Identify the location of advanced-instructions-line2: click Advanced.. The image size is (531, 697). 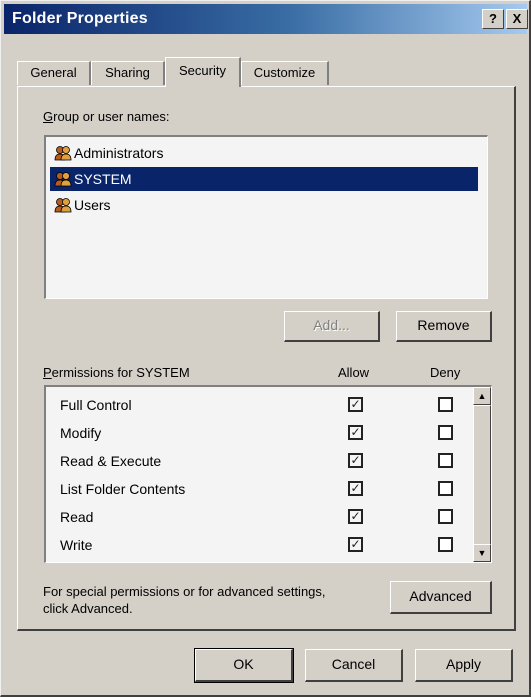
(88, 608).